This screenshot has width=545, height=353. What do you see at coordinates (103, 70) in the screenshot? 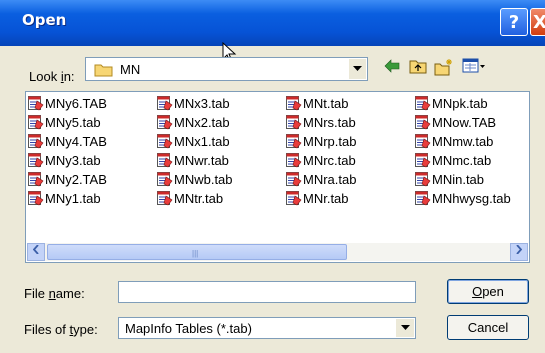
I see `folder-icon` at bounding box center [103, 70].